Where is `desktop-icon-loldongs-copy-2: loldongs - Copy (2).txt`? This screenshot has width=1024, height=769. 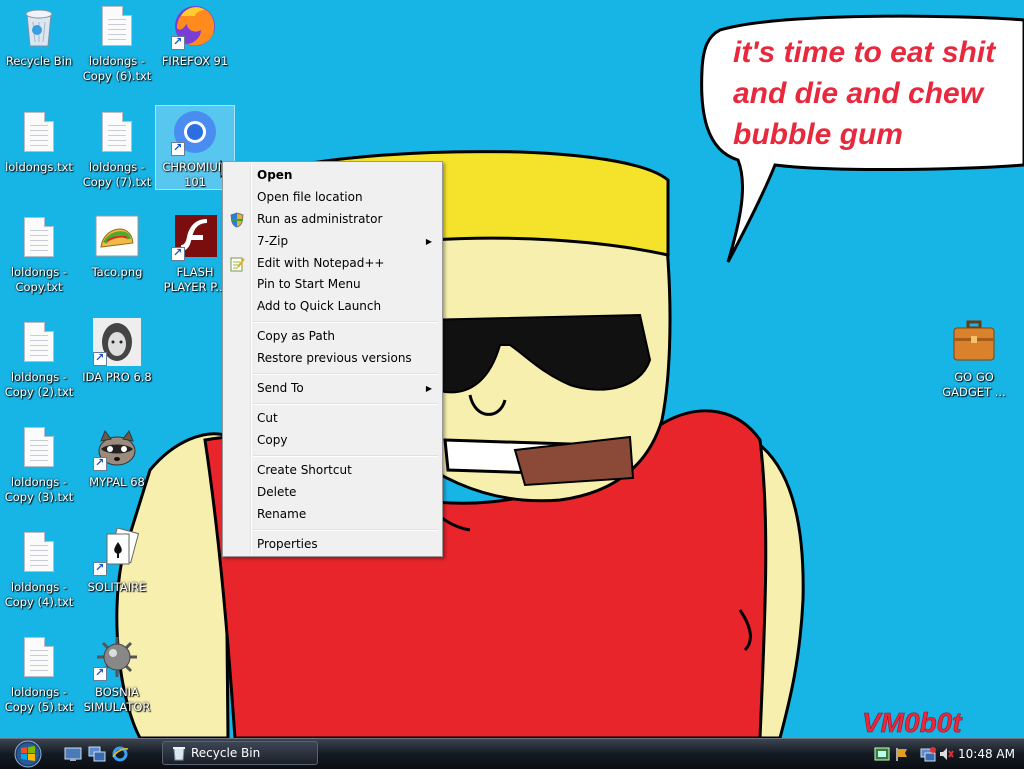 desktop-icon-loldongs-copy-2: loldongs - Copy (2).txt is located at coordinates (39, 359).